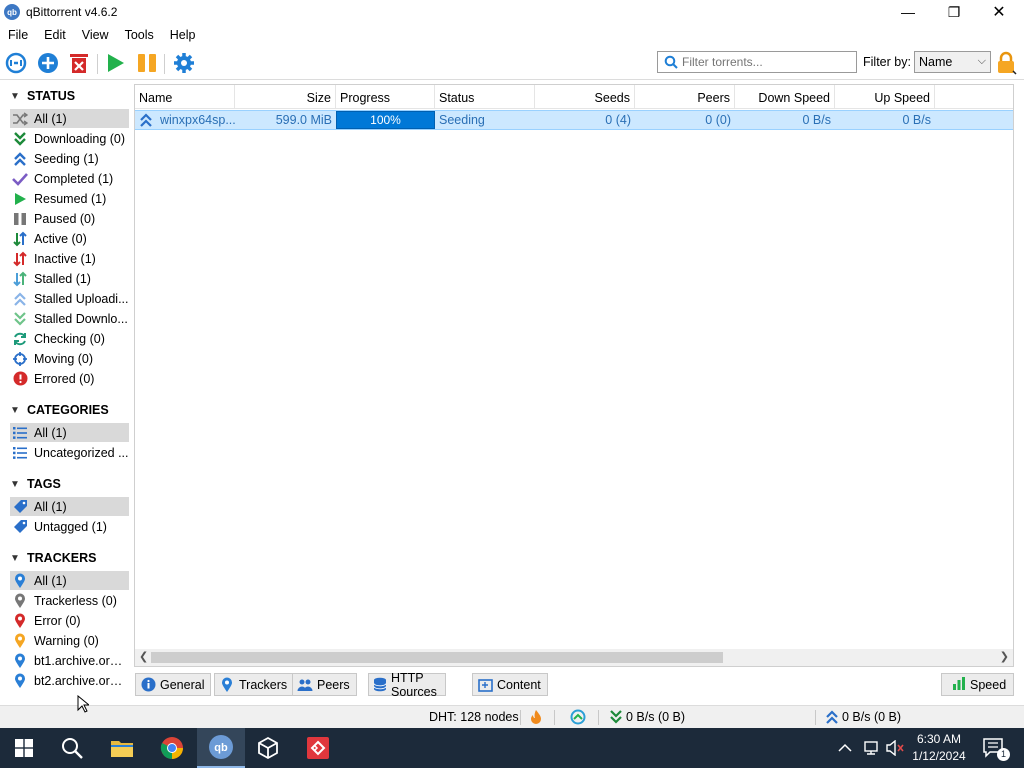  I want to click on column-header-seeds: Seeds, so click(585, 97).